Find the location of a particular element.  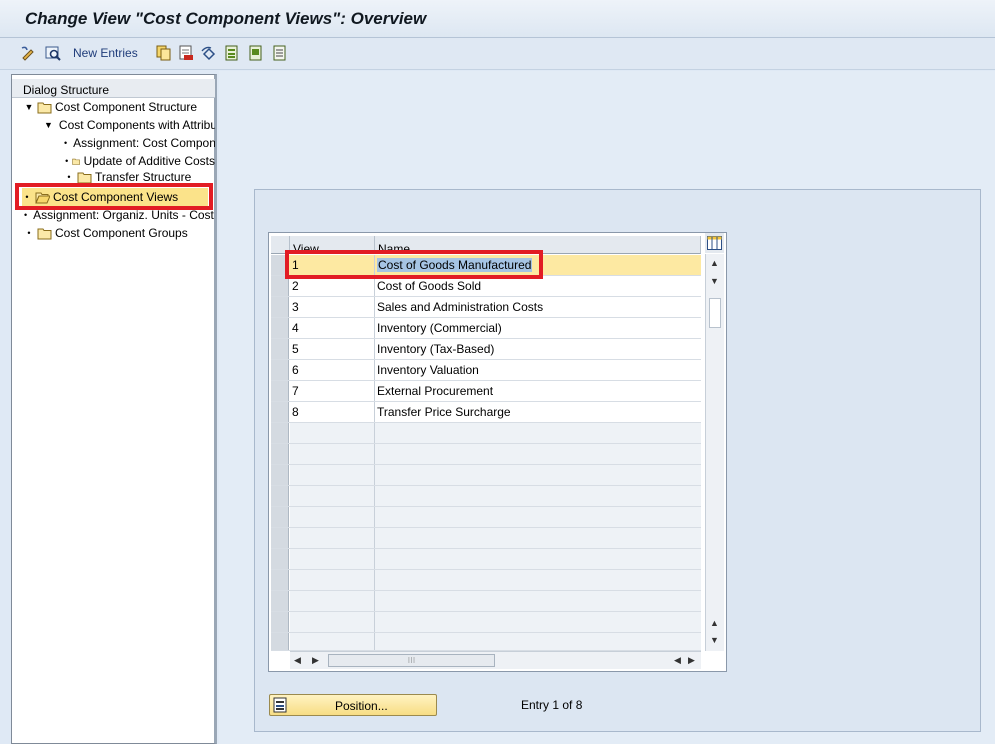

horizontal-scrollbar: ◀ ▶ ⁝⁝⁝ ◀ ▶ is located at coordinates (495, 660).